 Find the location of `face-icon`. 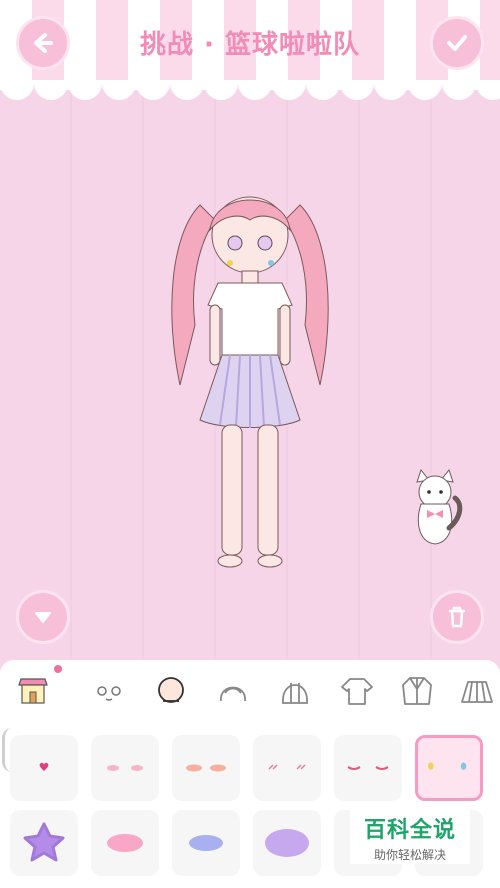

face-icon is located at coordinates (109, 693).